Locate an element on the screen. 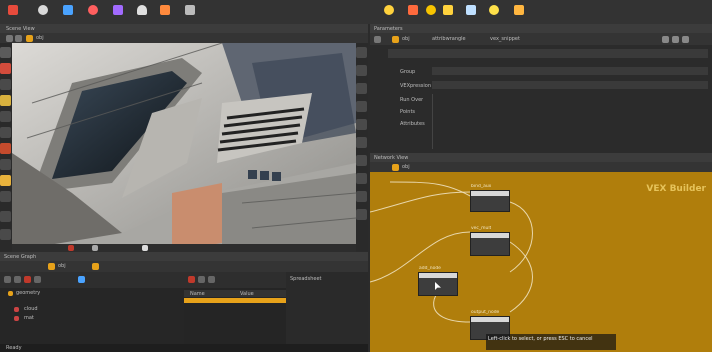 This screenshot has width=712, height=352. group-field is located at coordinates (570, 71).